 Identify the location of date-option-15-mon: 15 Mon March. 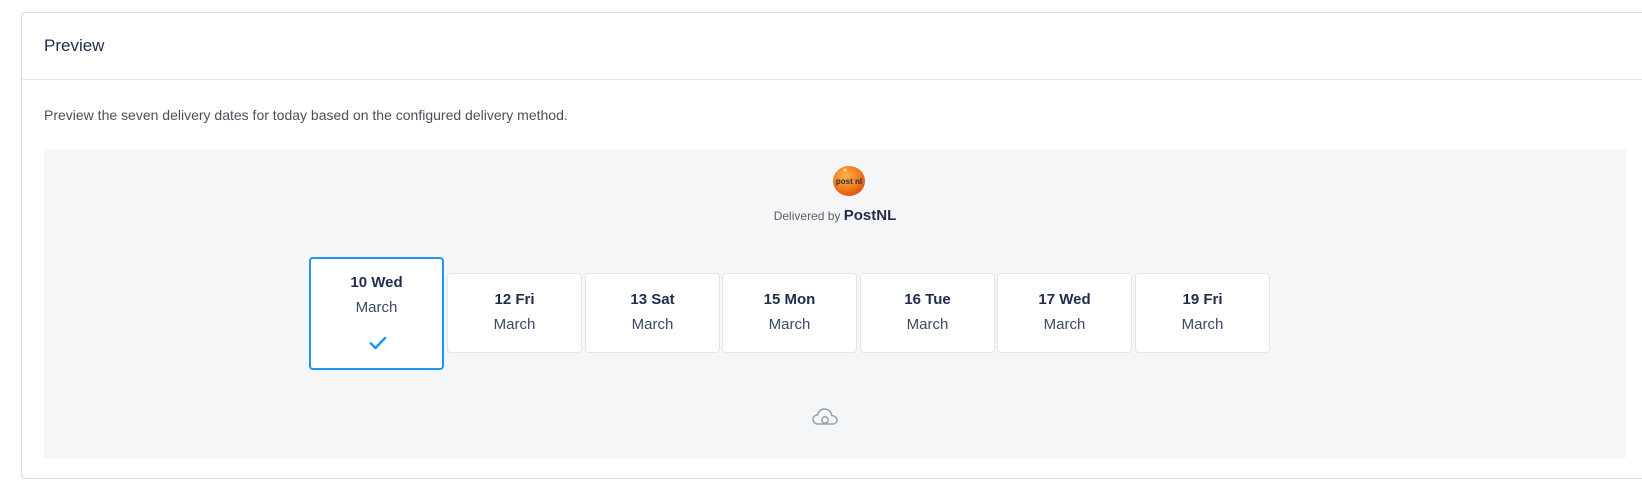
(789, 313).